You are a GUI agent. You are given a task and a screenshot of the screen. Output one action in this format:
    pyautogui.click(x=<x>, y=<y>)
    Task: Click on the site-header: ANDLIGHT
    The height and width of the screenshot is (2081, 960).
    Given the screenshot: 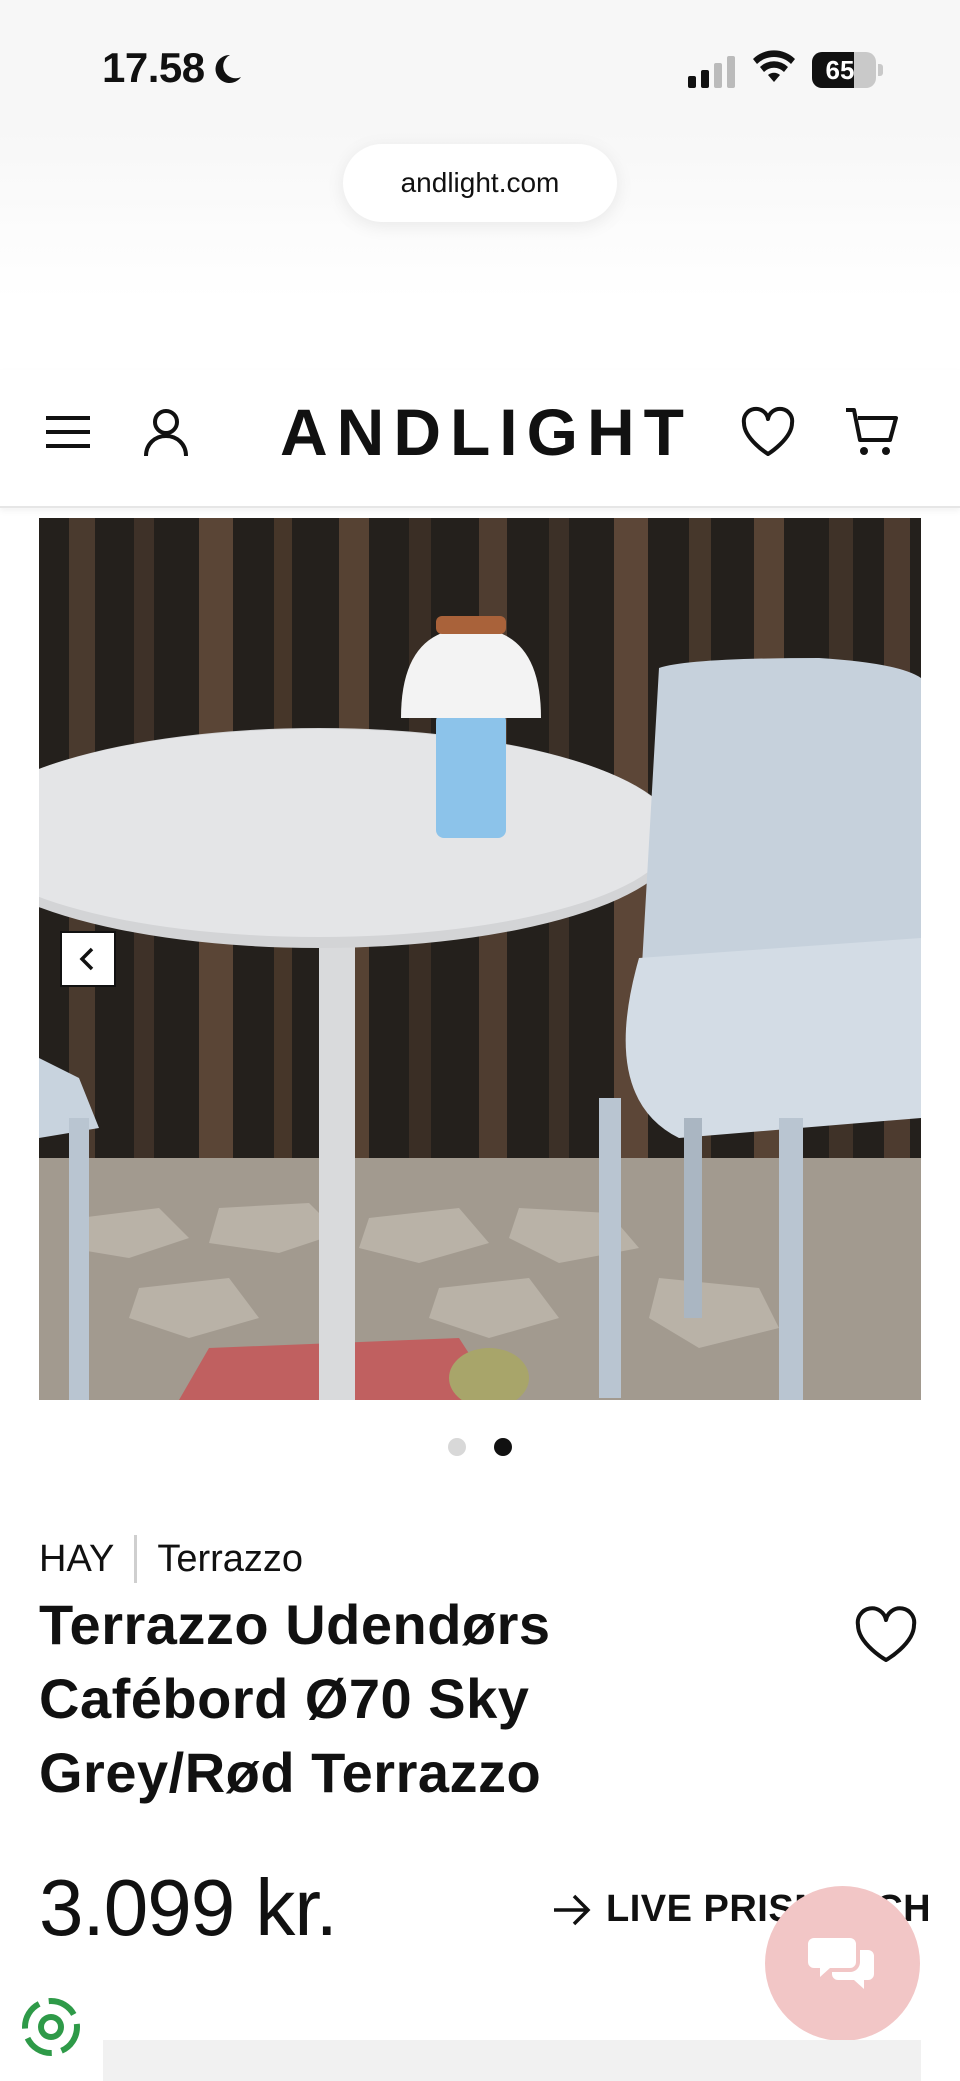 What is the action you would take?
    pyautogui.click(x=480, y=439)
    